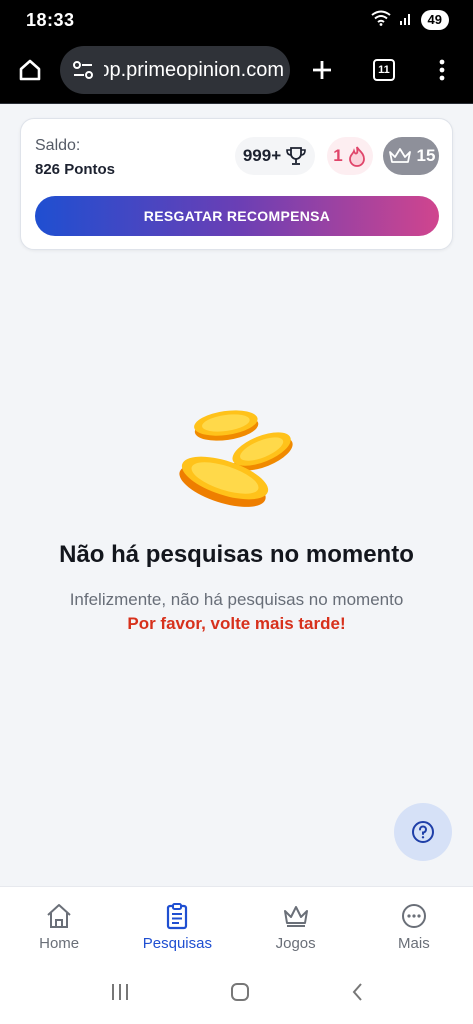  I want to click on nav-jogos: Jogos, so click(296, 925).